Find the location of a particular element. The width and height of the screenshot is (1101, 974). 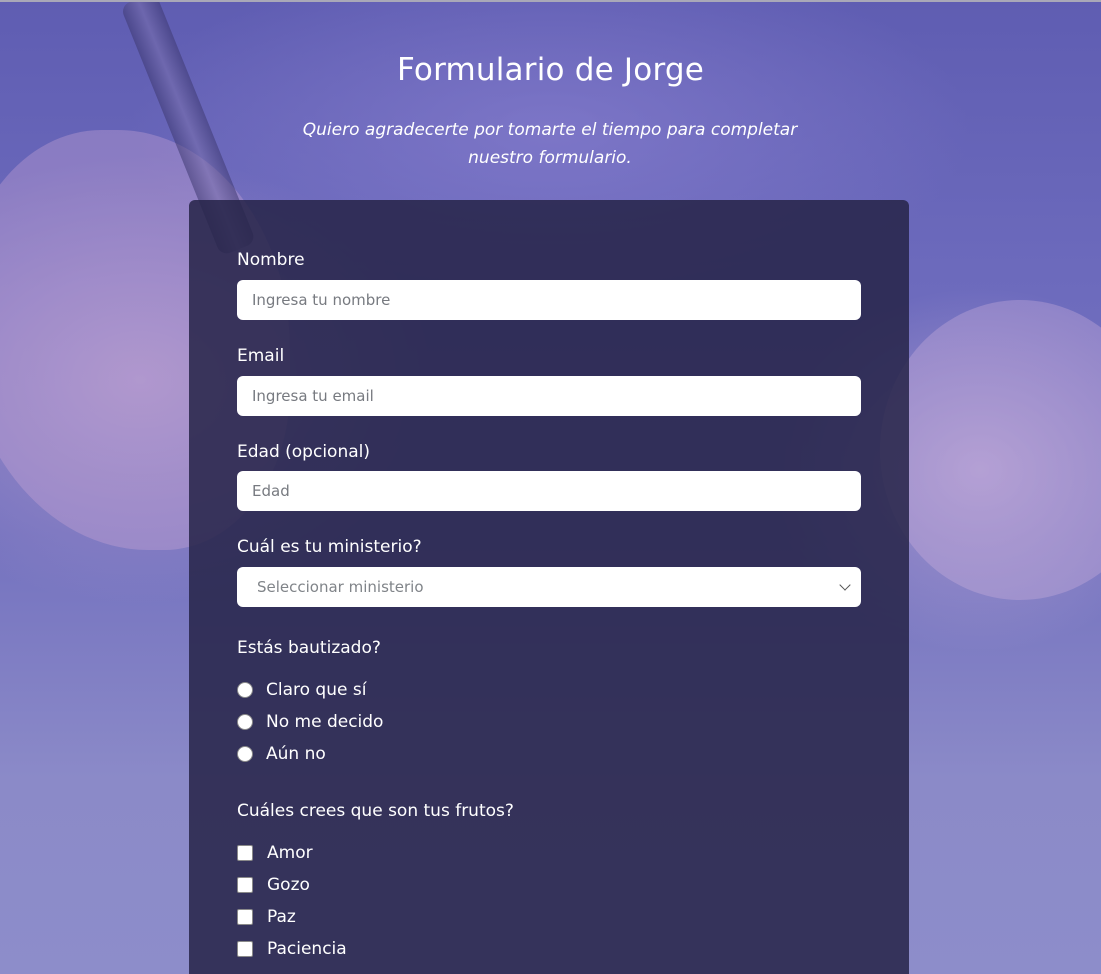

baptized-option-label: No me decido is located at coordinates (325, 722).